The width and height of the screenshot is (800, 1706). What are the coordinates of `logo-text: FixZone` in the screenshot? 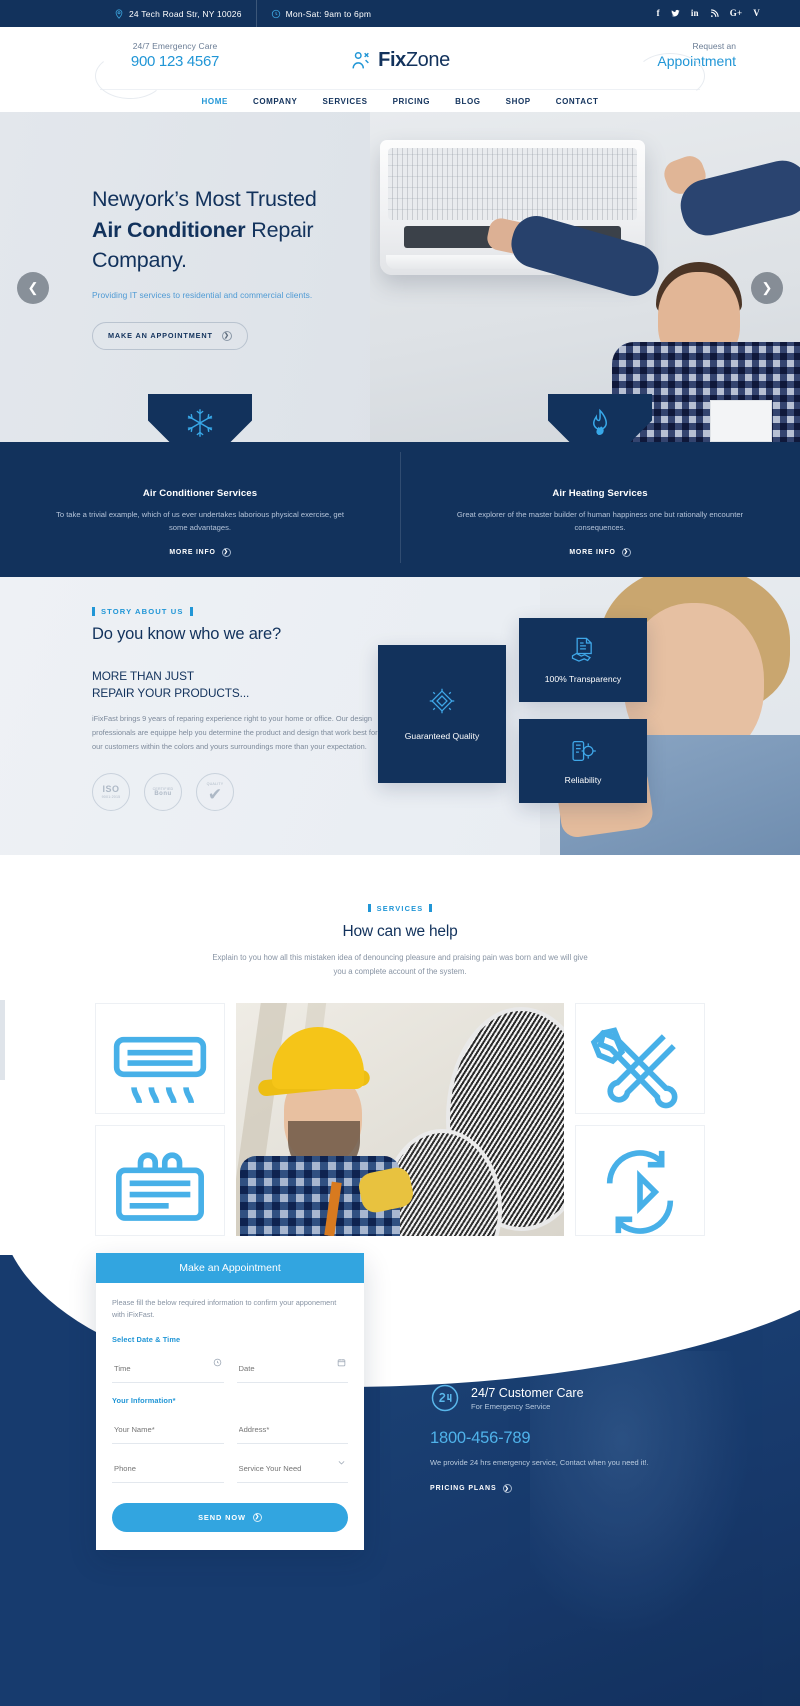 It's located at (414, 60).